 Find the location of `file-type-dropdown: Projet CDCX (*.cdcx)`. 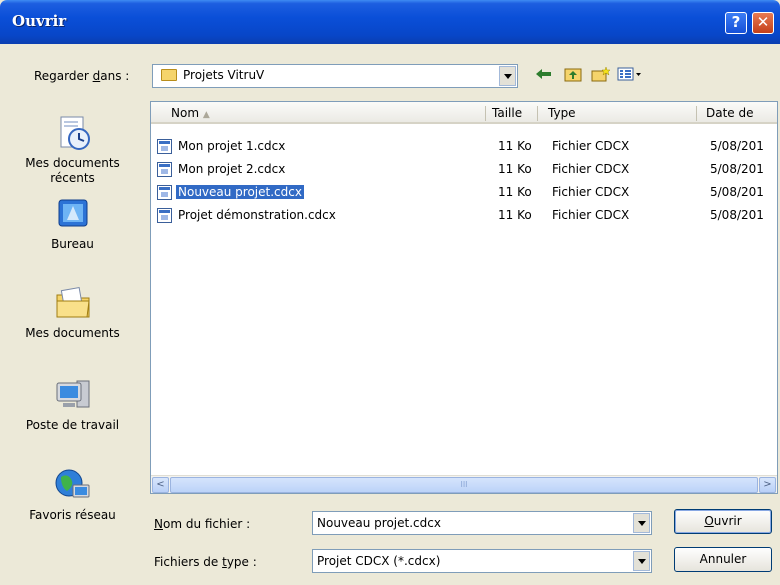

file-type-dropdown: Projet CDCX (*.cdcx) is located at coordinates (482, 561).